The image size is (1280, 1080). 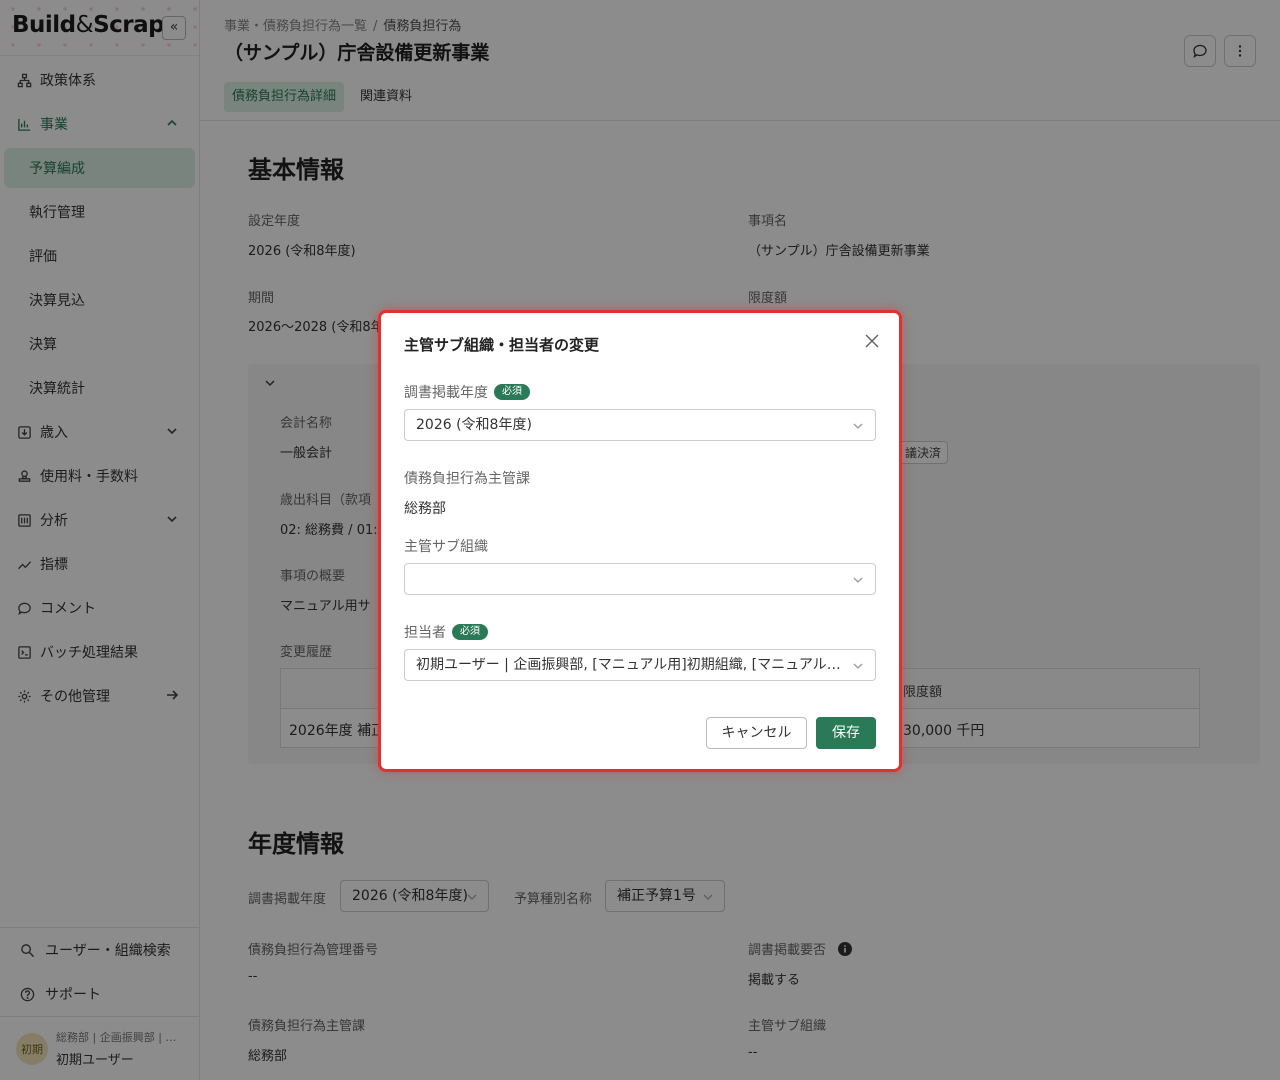 What do you see at coordinates (640, 579) in the screenshot?
I see `suborg-dropdown` at bounding box center [640, 579].